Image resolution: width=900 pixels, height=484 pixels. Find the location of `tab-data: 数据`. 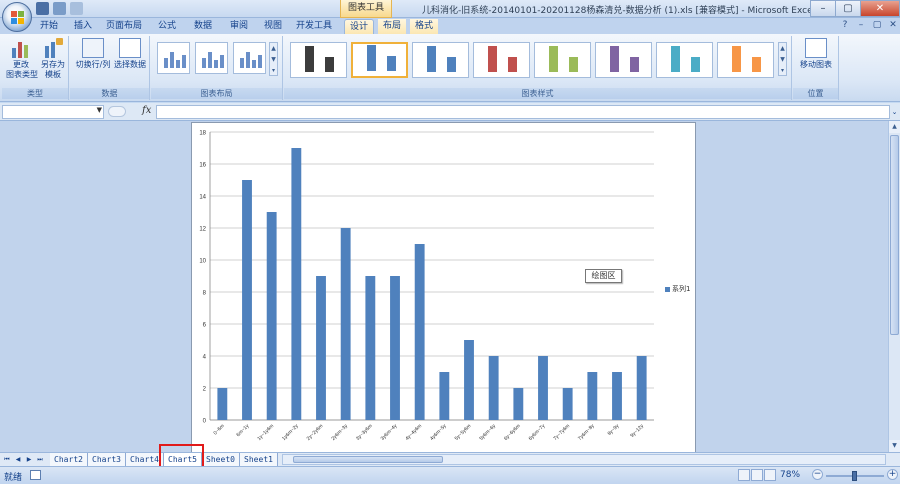

tab-data: 数据 is located at coordinates (203, 26).